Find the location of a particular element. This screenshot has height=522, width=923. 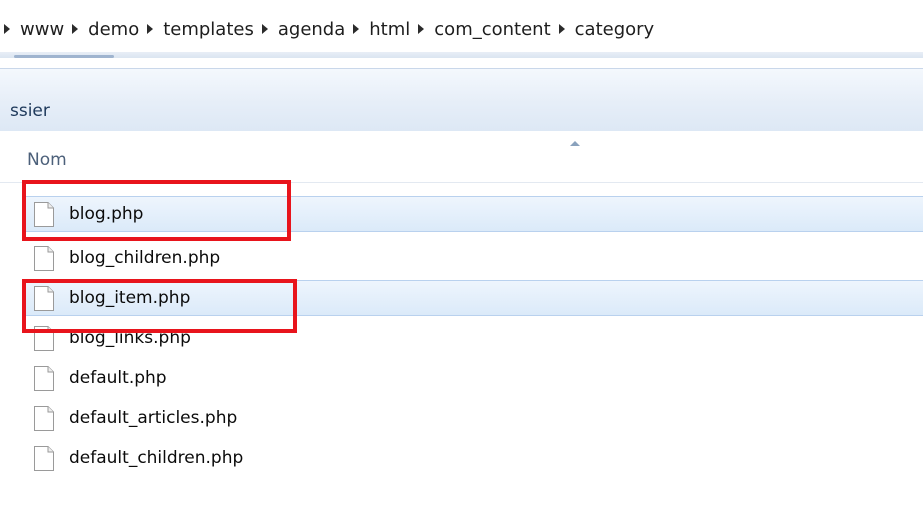

address-bar-divider is located at coordinates (461, 55).